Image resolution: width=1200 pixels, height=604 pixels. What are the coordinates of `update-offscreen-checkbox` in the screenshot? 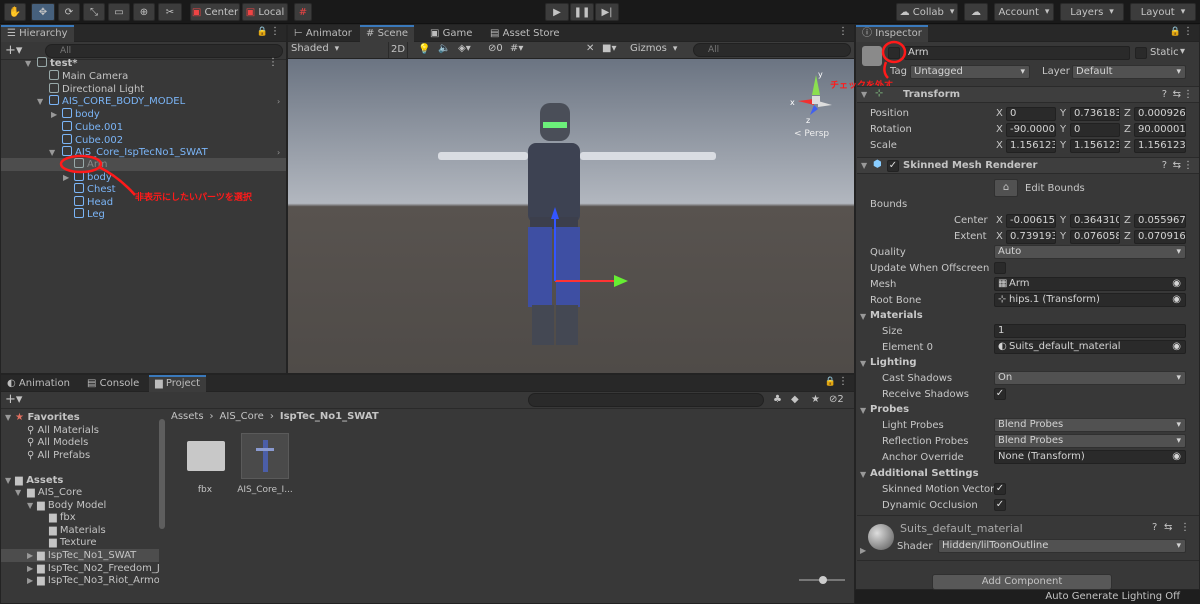 It's located at (1000, 268).